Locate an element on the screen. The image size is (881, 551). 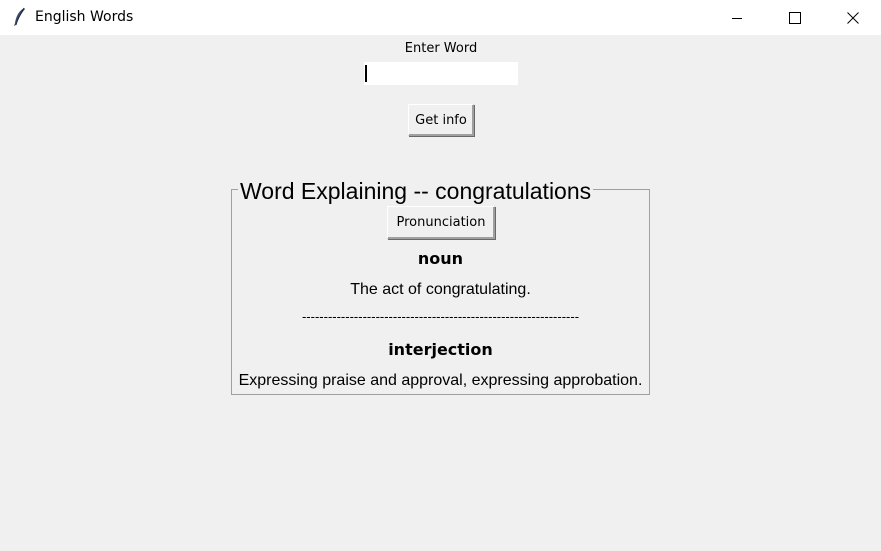
part-of-speech-noun: noun is located at coordinates (440, 258).